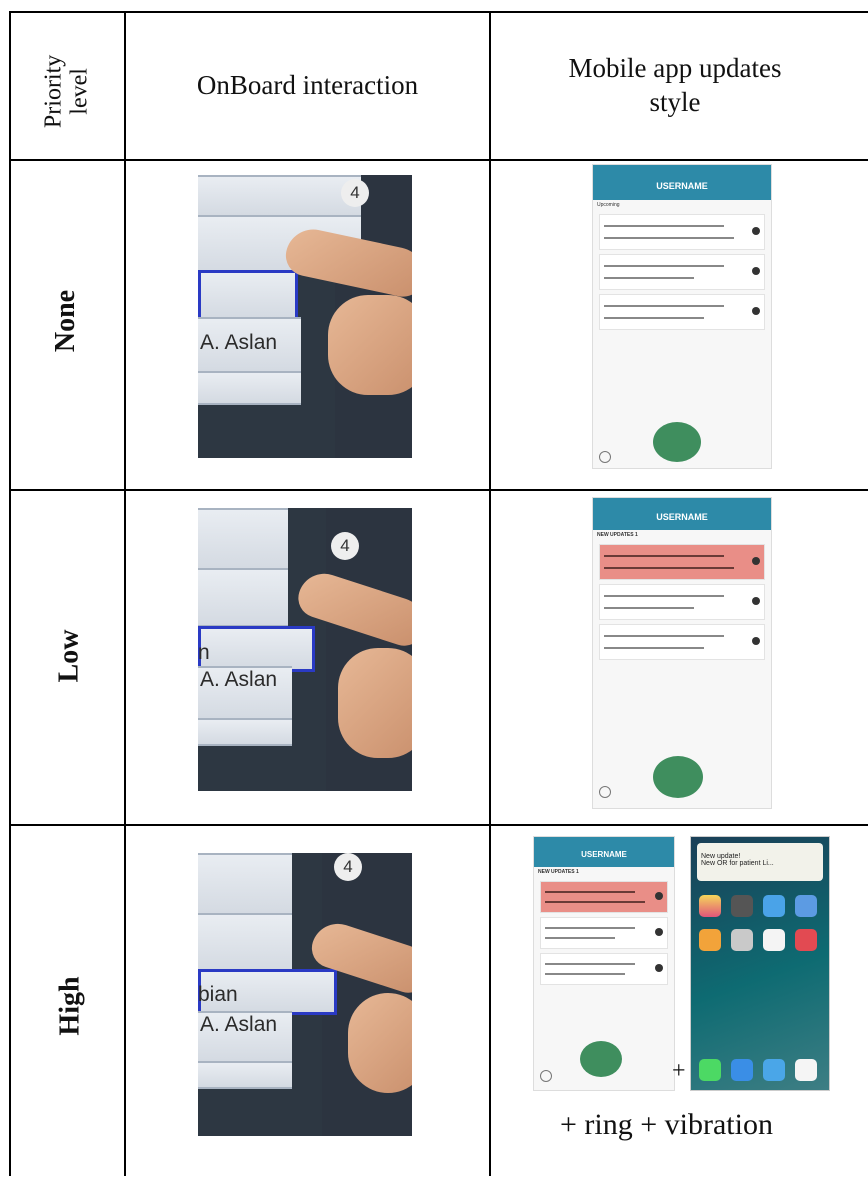 The height and width of the screenshot is (1178, 868). I want to click on mail-app-icon, so click(742, 1070).